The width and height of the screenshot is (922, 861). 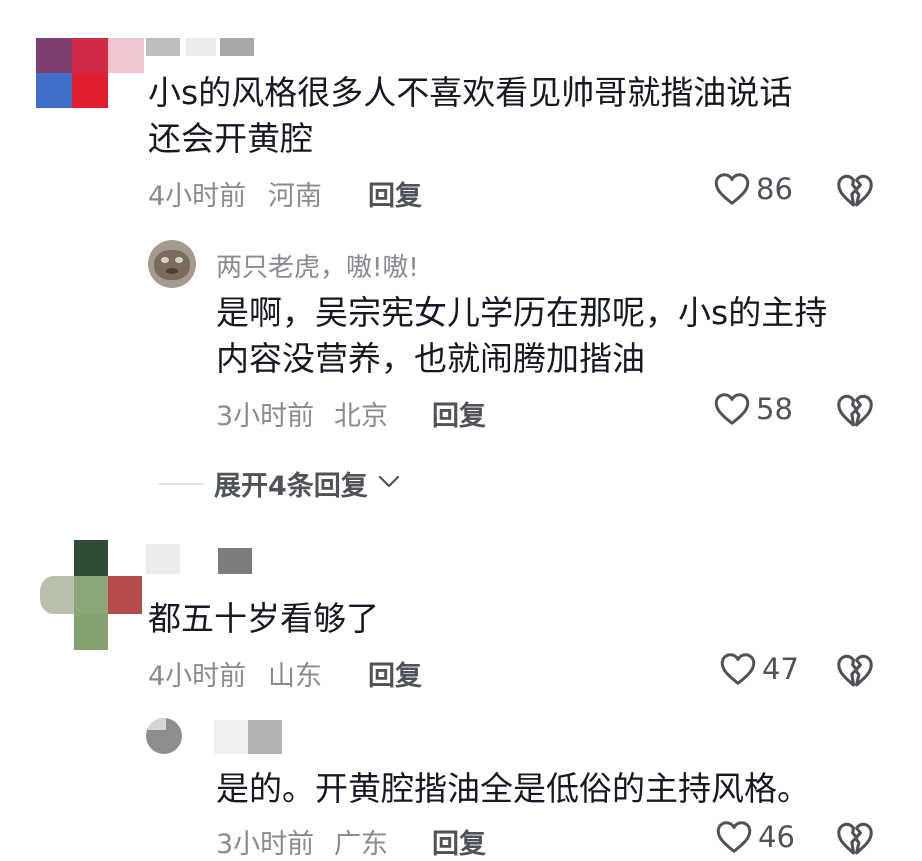 What do you see at coordinates (181, 483) in the screenshot?
I see `divider` at bounding box center [181, 483].